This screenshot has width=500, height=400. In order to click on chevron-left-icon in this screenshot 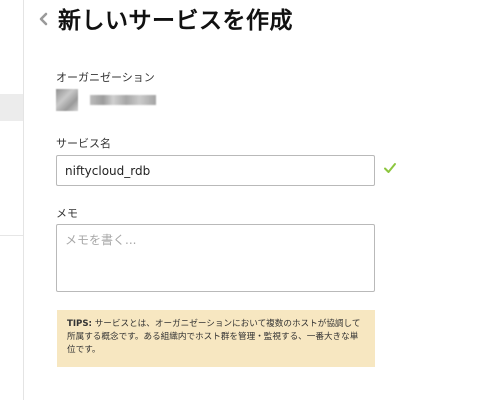, I will do `click(43, 19)`.